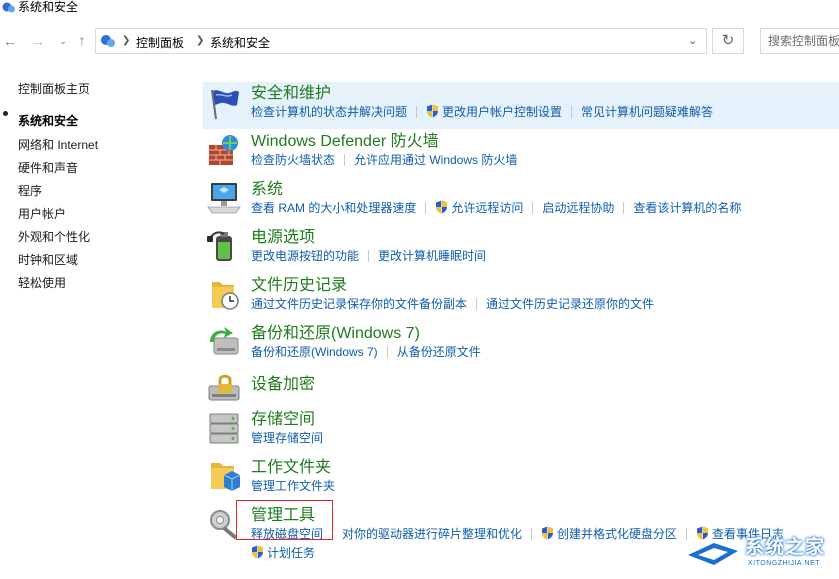  What do you see at coordinates (432, 256) in the screenshot?
I see `link-sleep-time: 更改计算机睡眠时间` at bounding box center [432, 256].